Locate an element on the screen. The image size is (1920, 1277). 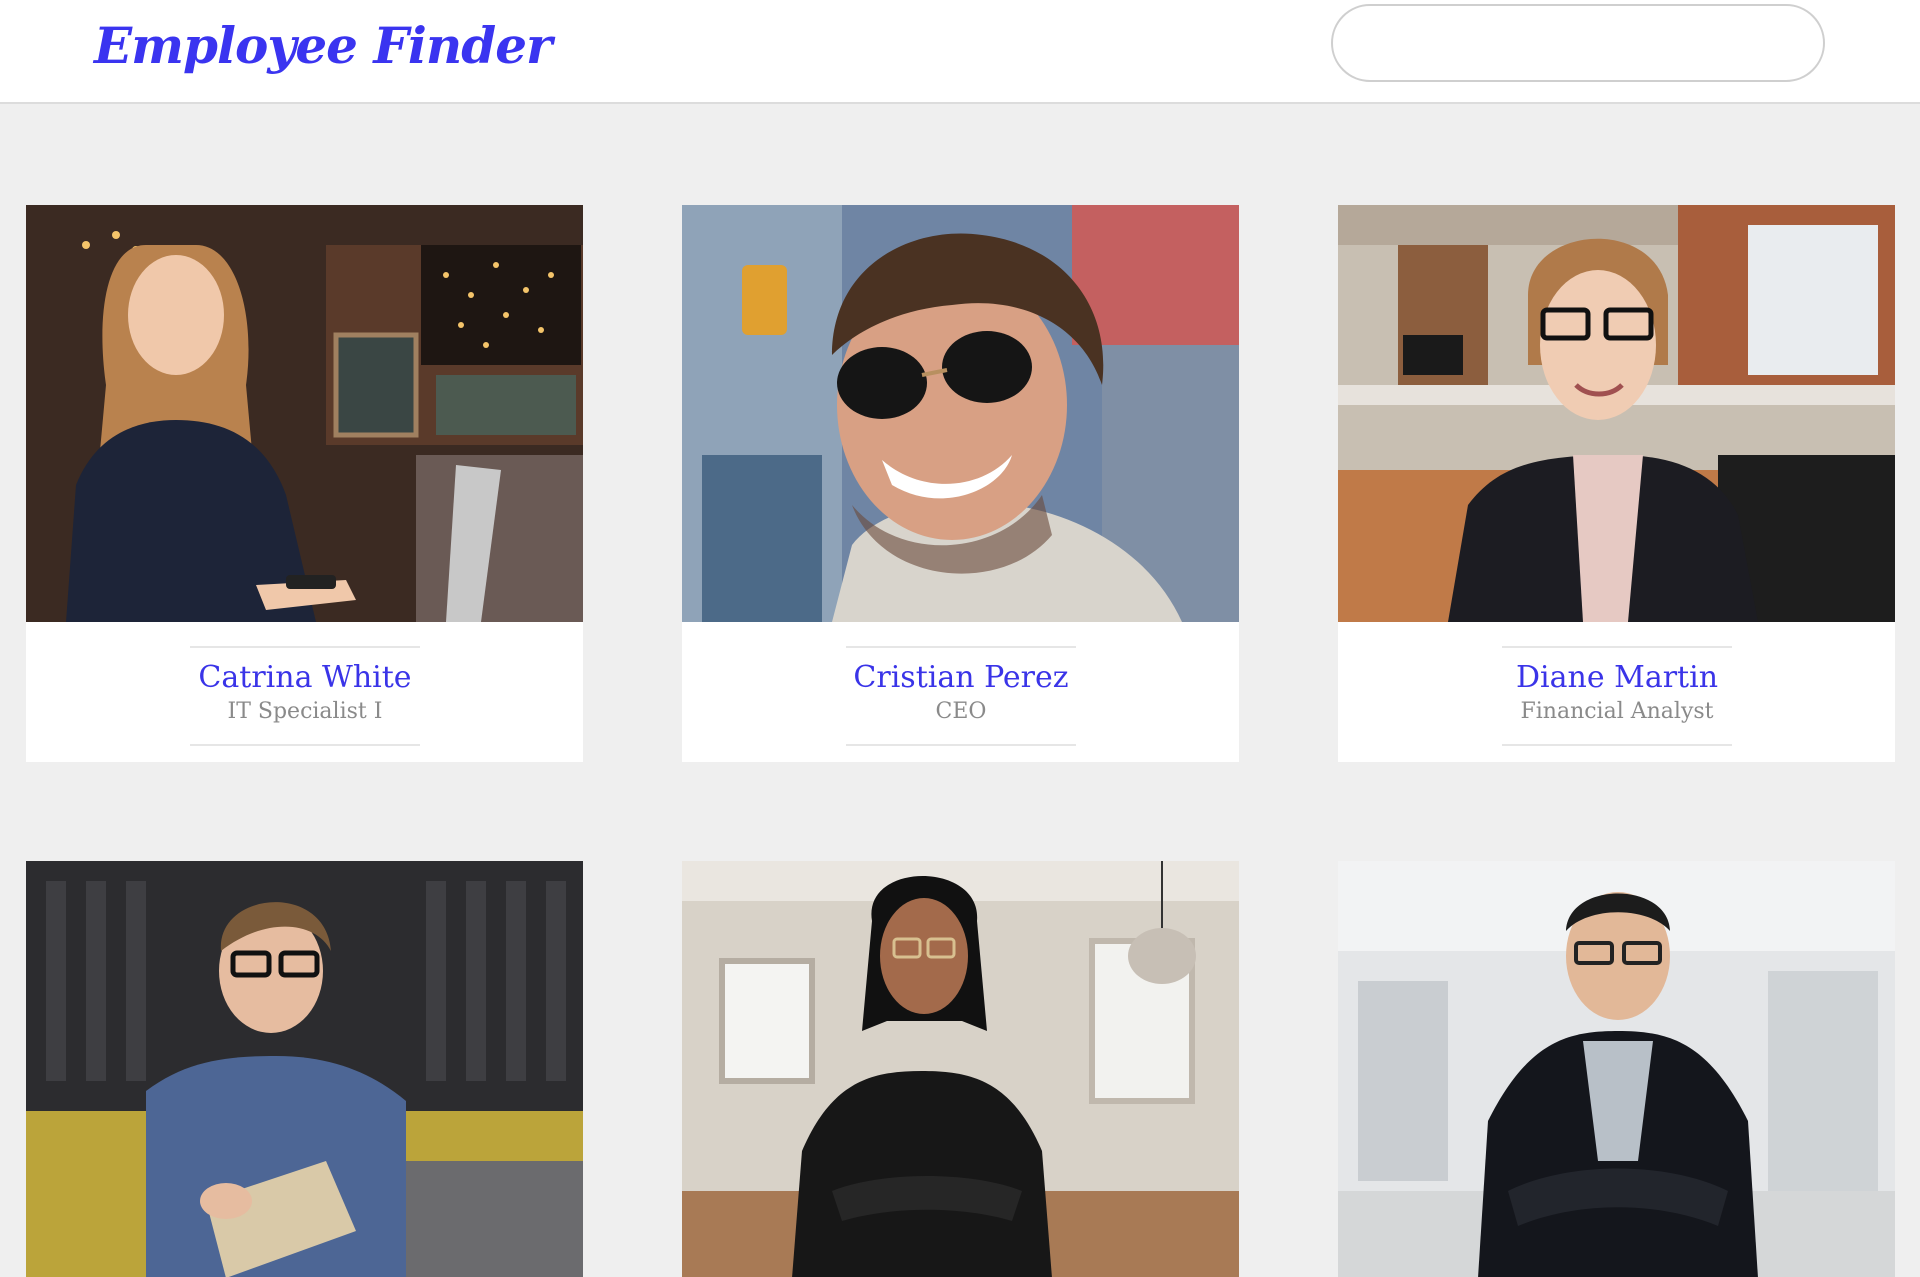
employee-info: Diane Martin Financial Analyst is located at coordinates (1616, 694).